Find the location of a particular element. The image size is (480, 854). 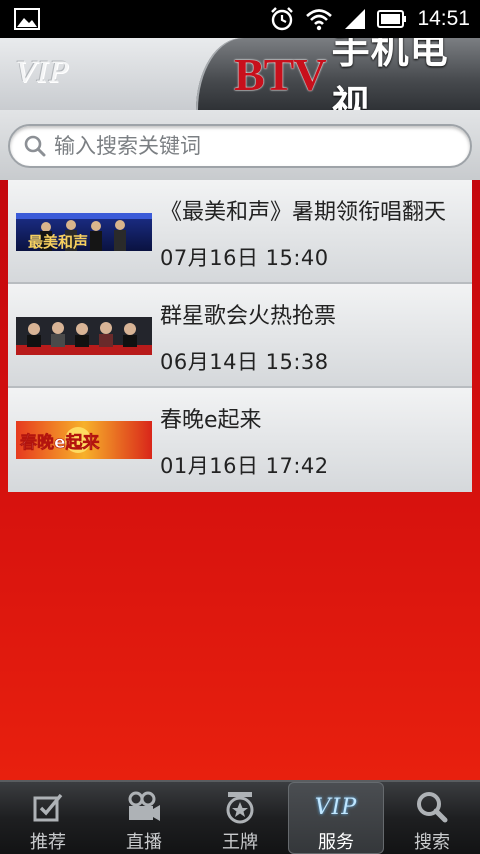

thumb-text: 最美和声 is located at coordinates (58, 242).